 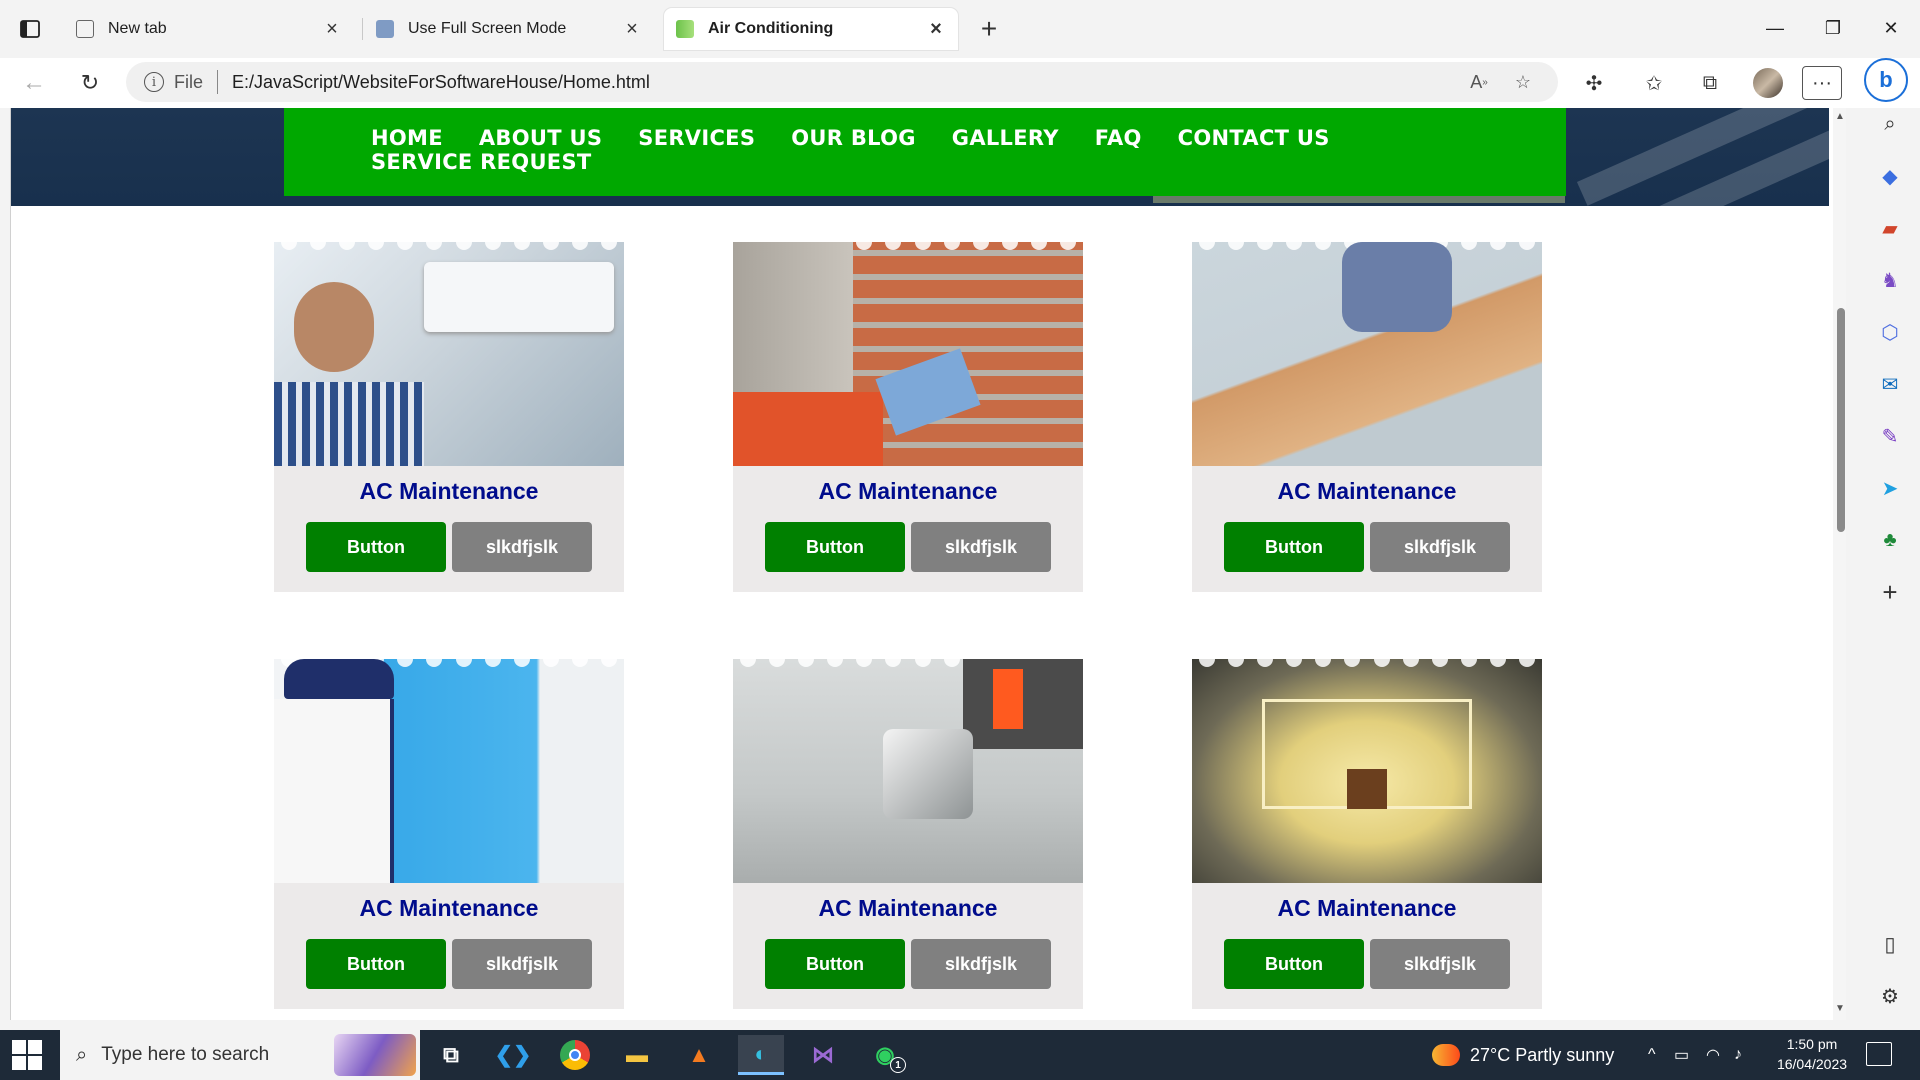 What do you see at coordinates (1654, 83) in the screenshot?
I see `favorites-icon: ✩` at bounding box center [1654, 83].